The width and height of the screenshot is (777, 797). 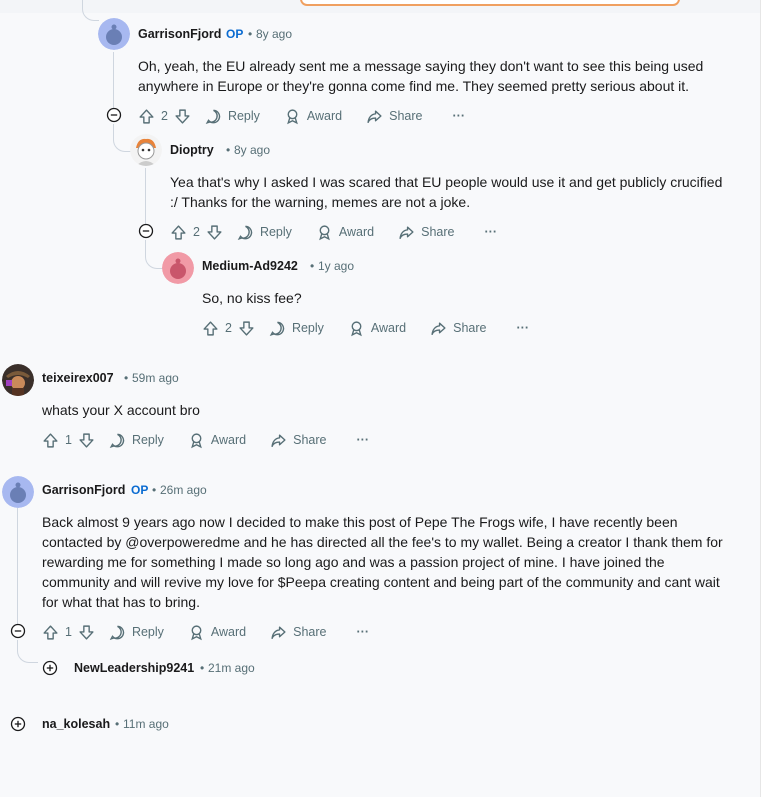 What do you see at coordinates (250, 266) in the screenshot?
I see `comment-author: Medium-Ad9242` at bounding box center [250, 266].